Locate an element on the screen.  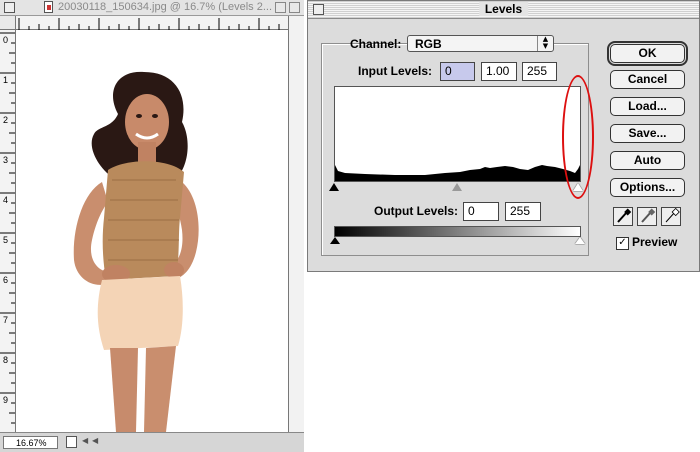
ruler-mark: 2 is located at coordinates (6, 120).